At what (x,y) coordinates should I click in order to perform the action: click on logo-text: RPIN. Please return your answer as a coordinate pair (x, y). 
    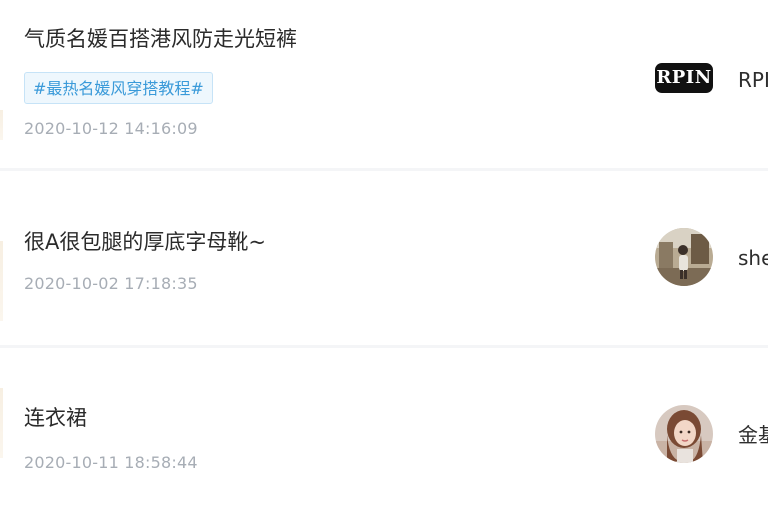
    Looking at the image, I should click on (684, 77).